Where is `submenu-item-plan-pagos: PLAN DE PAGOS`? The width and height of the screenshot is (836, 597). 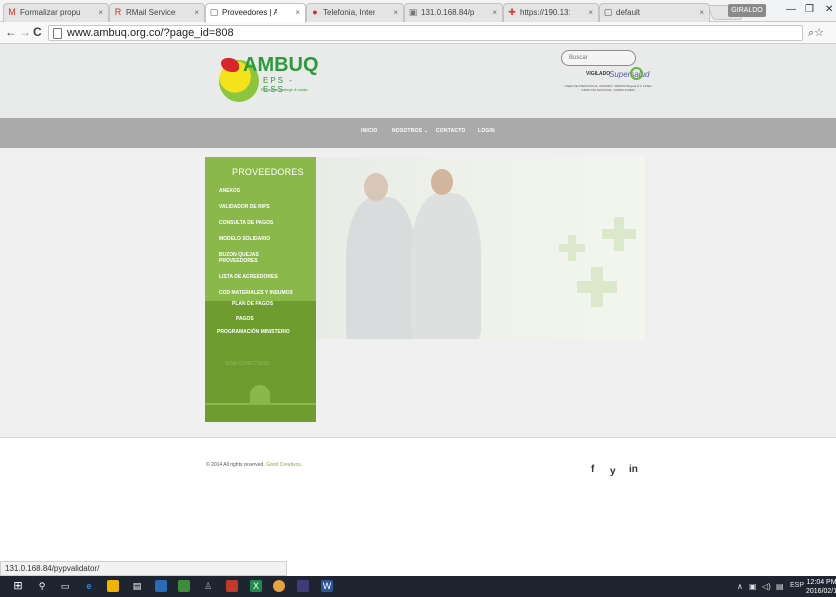
submenu-item-plan-pagos: PLAN DE PAGOS is located at coordinates (252, 304).